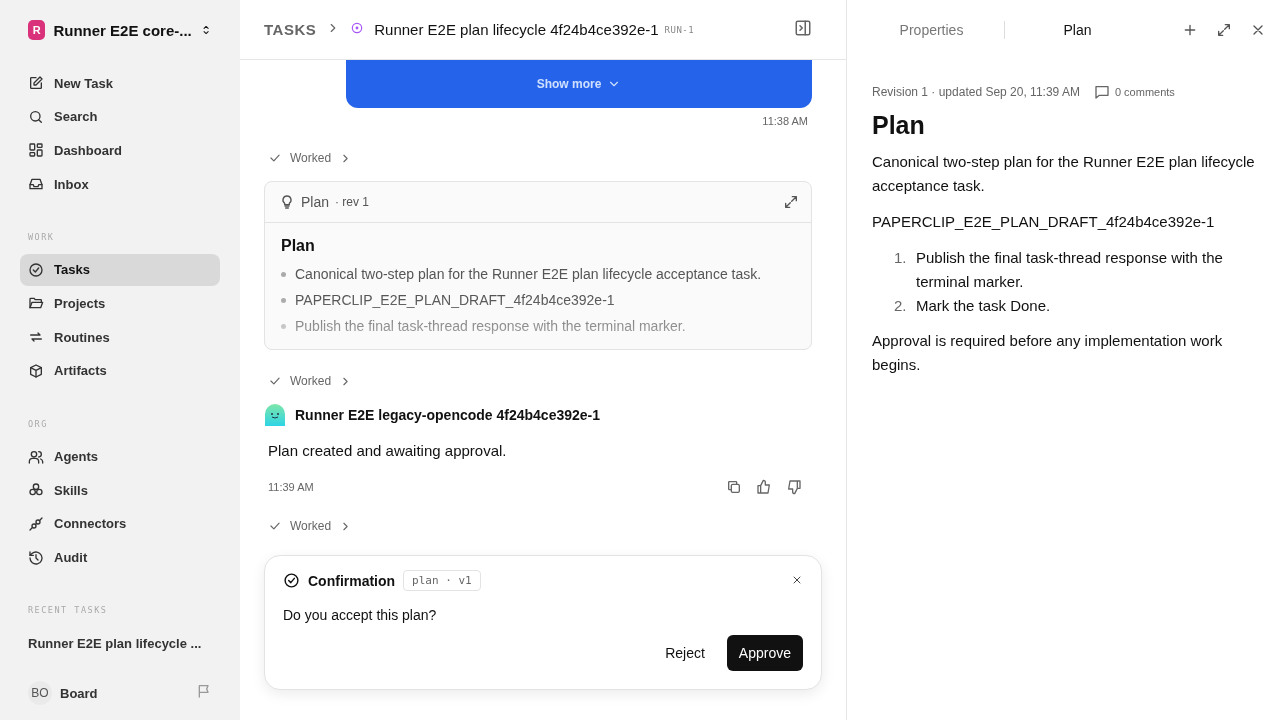 The width and height of the screenshot is (1280, 720). I want to click on nav-item: Projects, so click(120, 303).